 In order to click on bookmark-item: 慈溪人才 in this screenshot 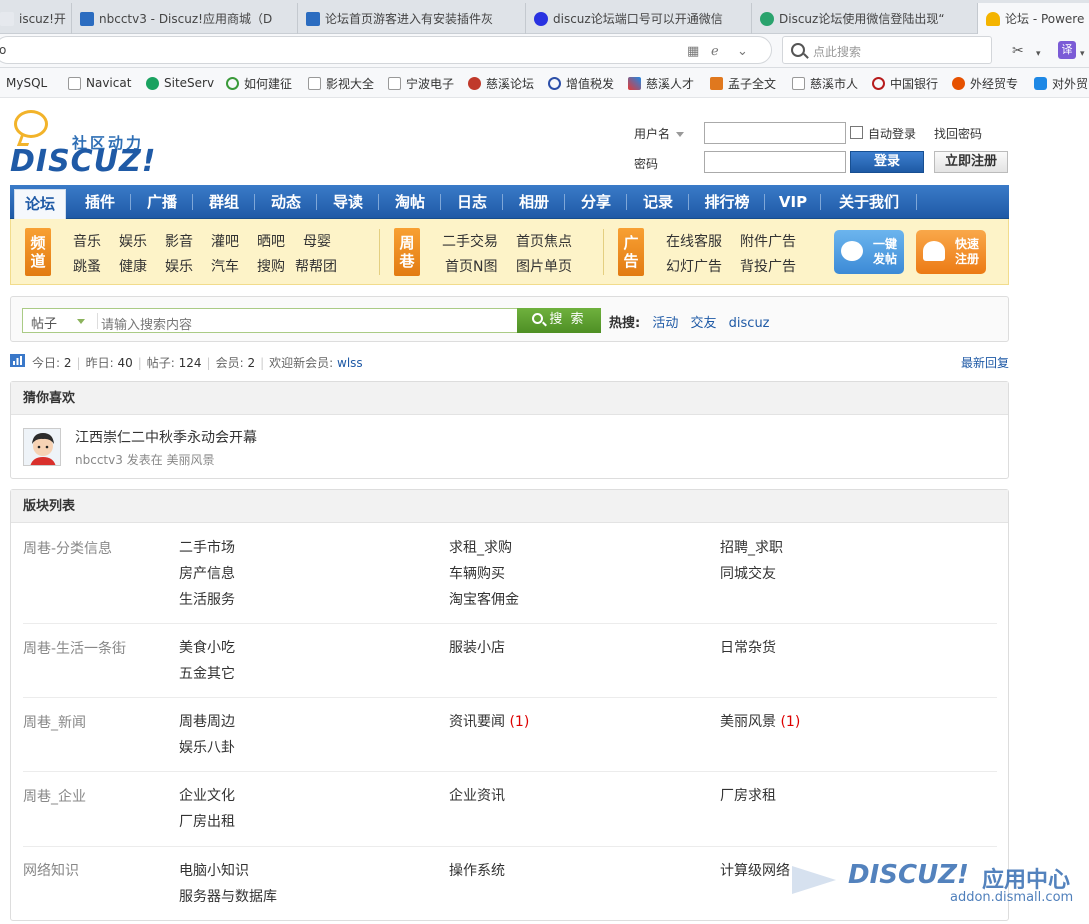, I will do `click(664, 83)`.